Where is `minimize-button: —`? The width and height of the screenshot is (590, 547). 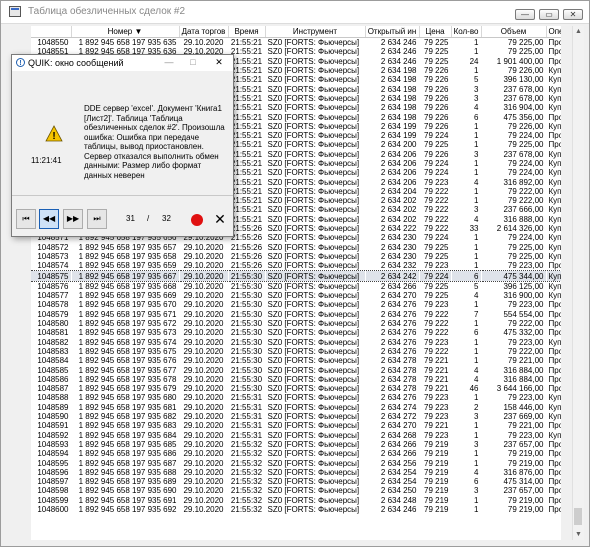
minimize-button: — is located at coordinates (525, 14).